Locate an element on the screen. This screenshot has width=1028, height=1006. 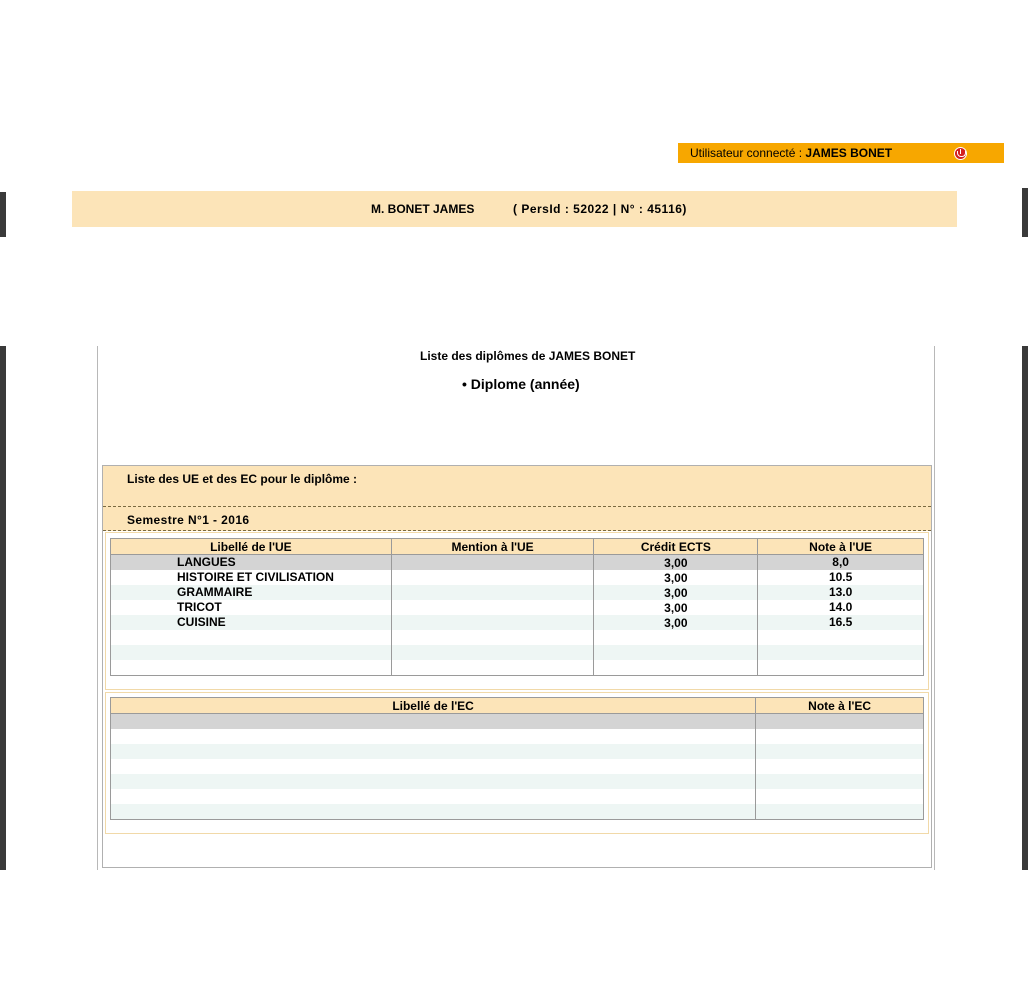
ec-table: Libellé de l'EC Note à l'EC is located at coordinates (516, 758).